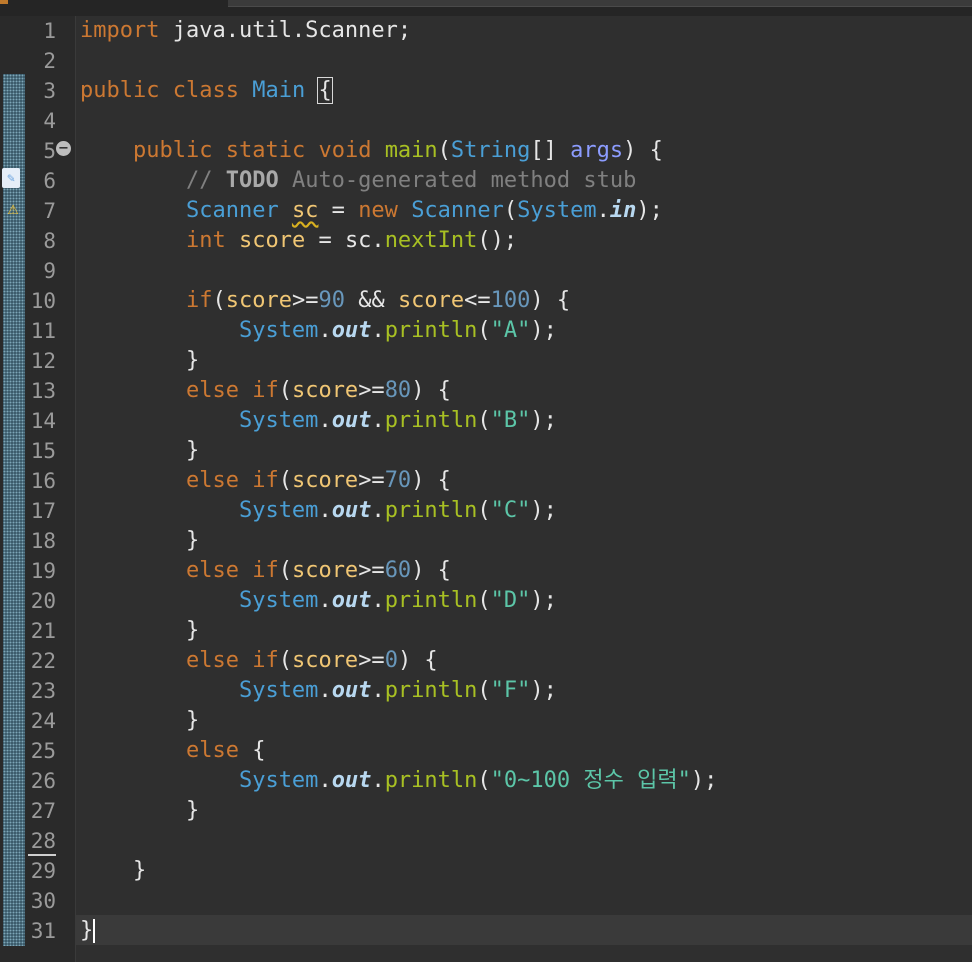 The width and height of the screenshot is (972, 962). Describe the element at coordinates (525, 241) in the screenshot. I see `code-line-8: int score = sc.nextInt();` at that location.